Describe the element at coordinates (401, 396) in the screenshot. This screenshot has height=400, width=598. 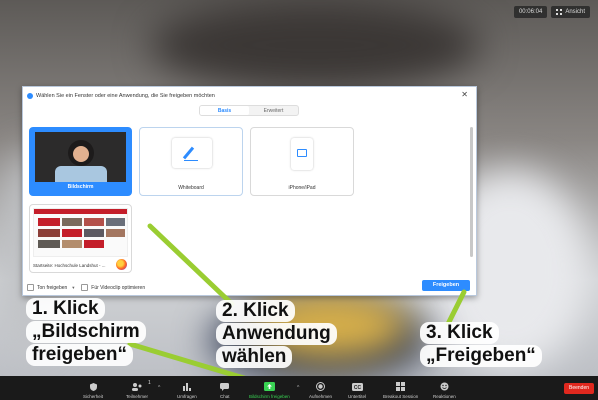
I see `toolbar-breakout-label: Breakout Session` at that location.